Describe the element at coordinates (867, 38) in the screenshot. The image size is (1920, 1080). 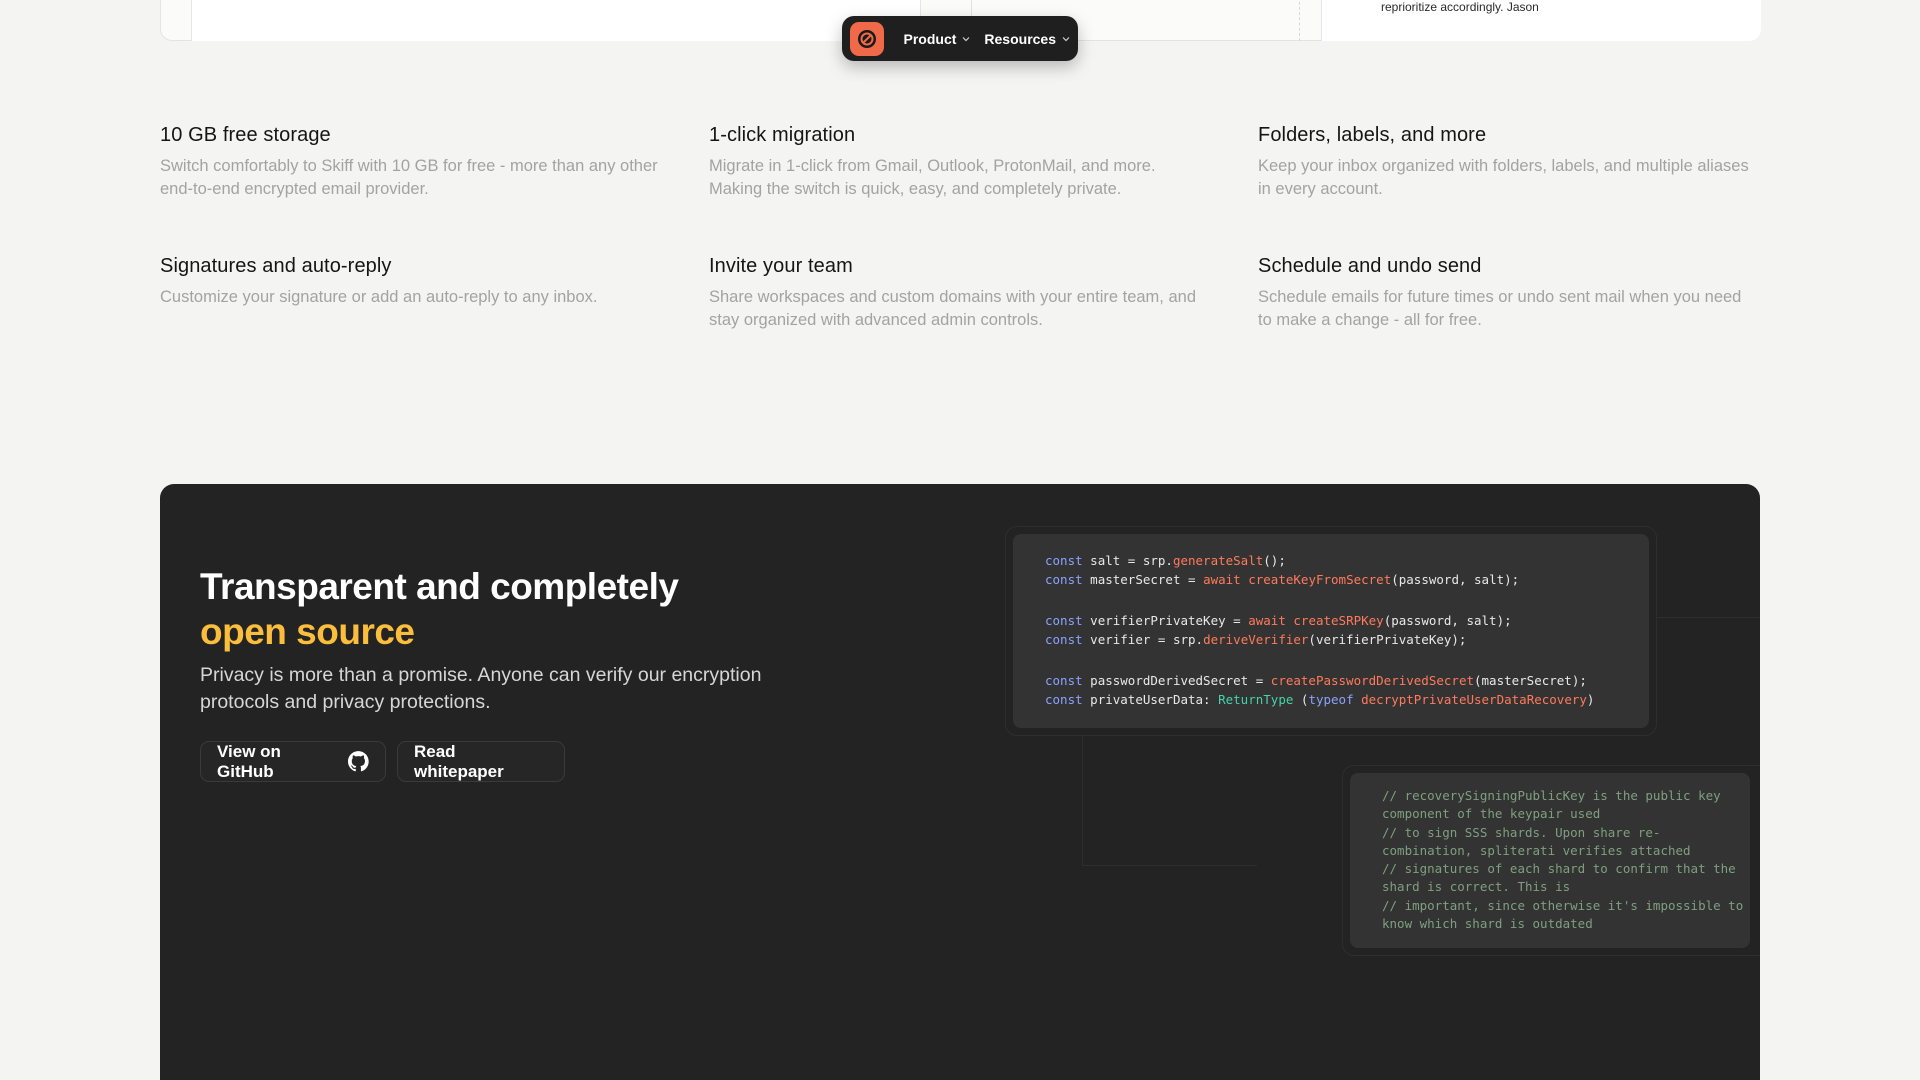
I see `skiff-logo-icon` at that location.